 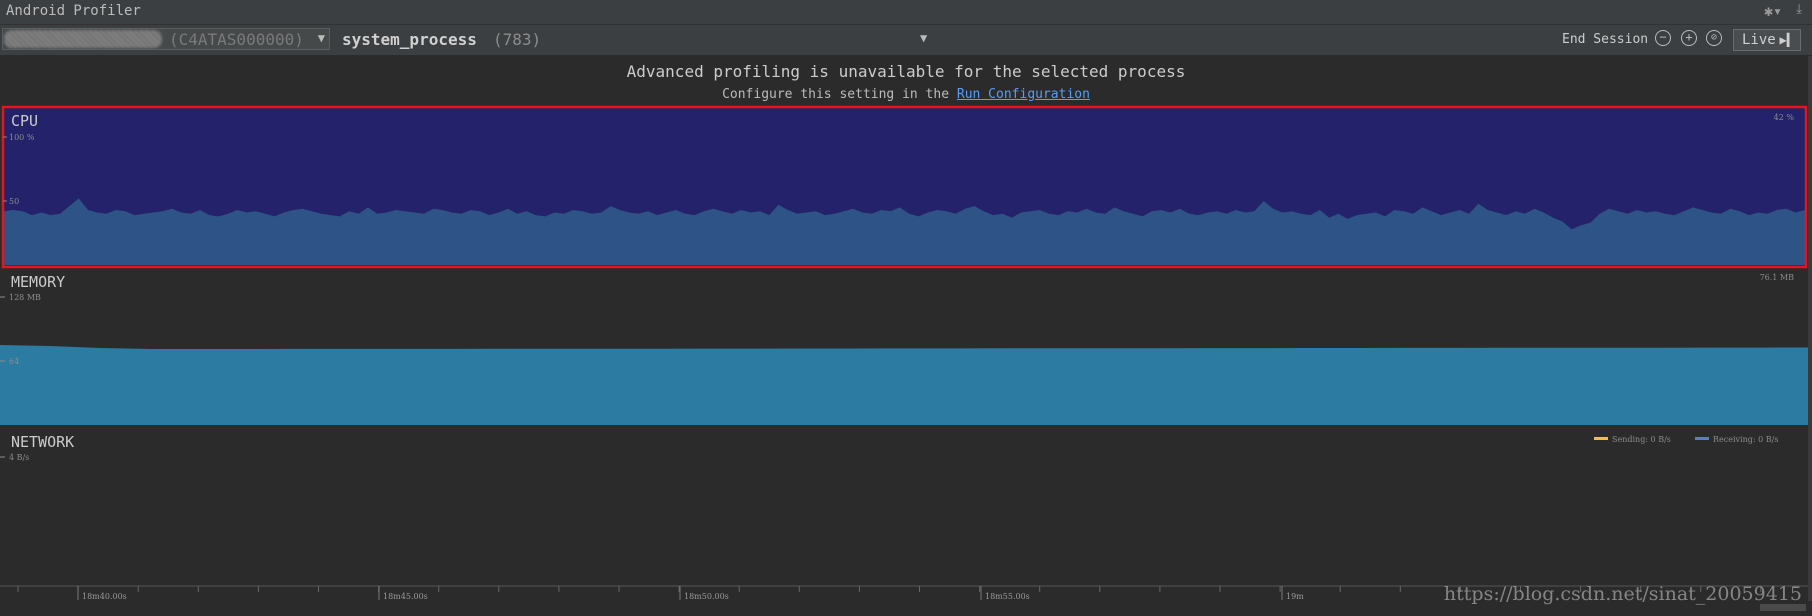 What do you see at coordinates (1622, 594) in the screenshot?
I see `watermark: https://blog.csdn.net/sinat_20059415` at bounding box center [1622, 594].